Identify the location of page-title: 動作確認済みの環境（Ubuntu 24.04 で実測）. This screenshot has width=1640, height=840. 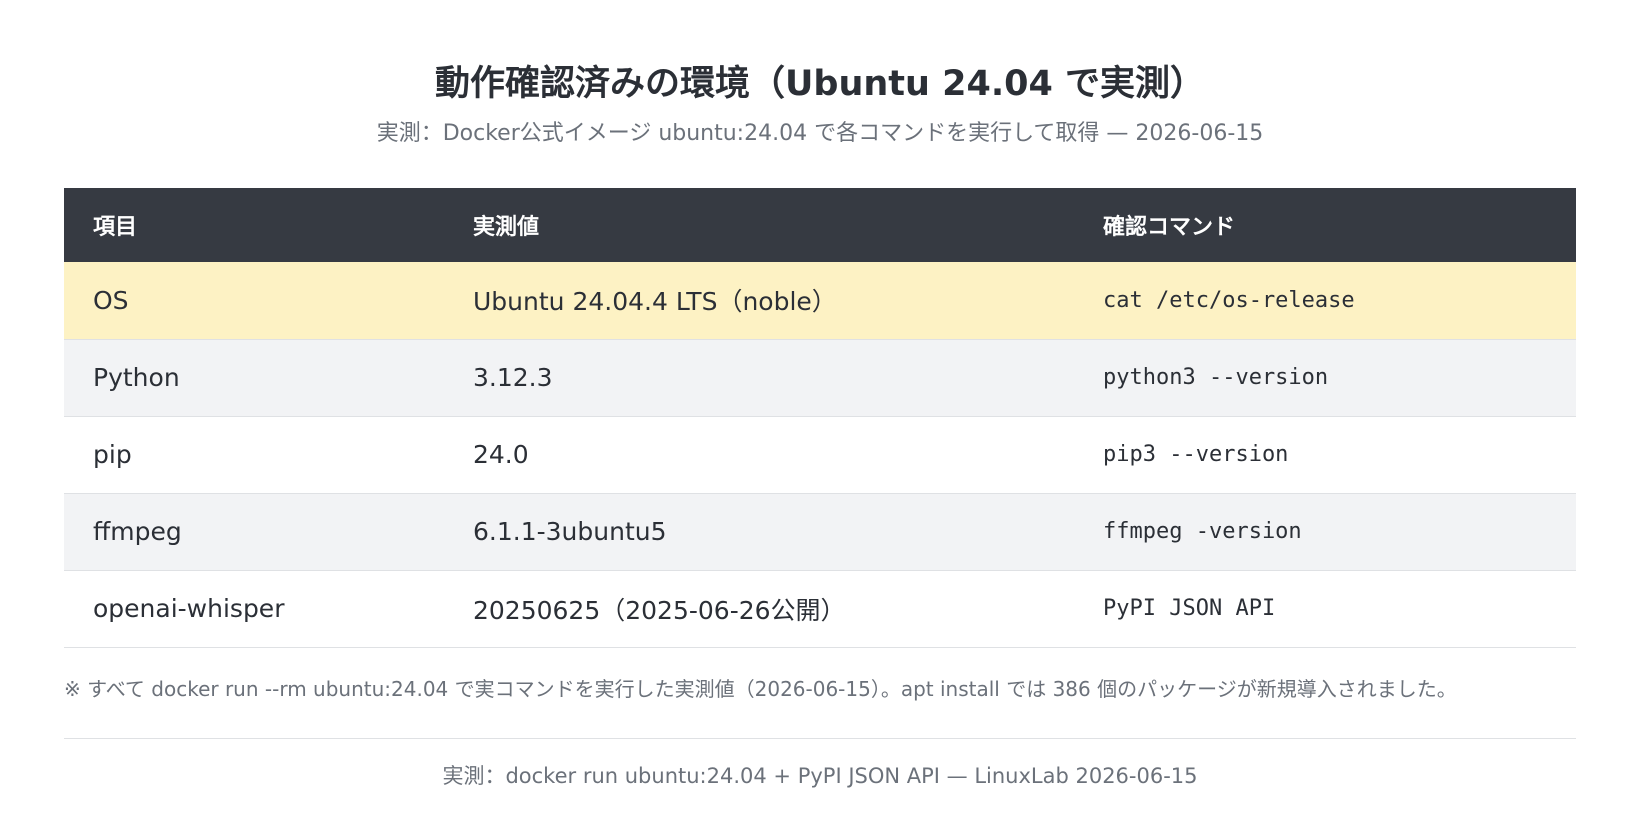
(820, 84).